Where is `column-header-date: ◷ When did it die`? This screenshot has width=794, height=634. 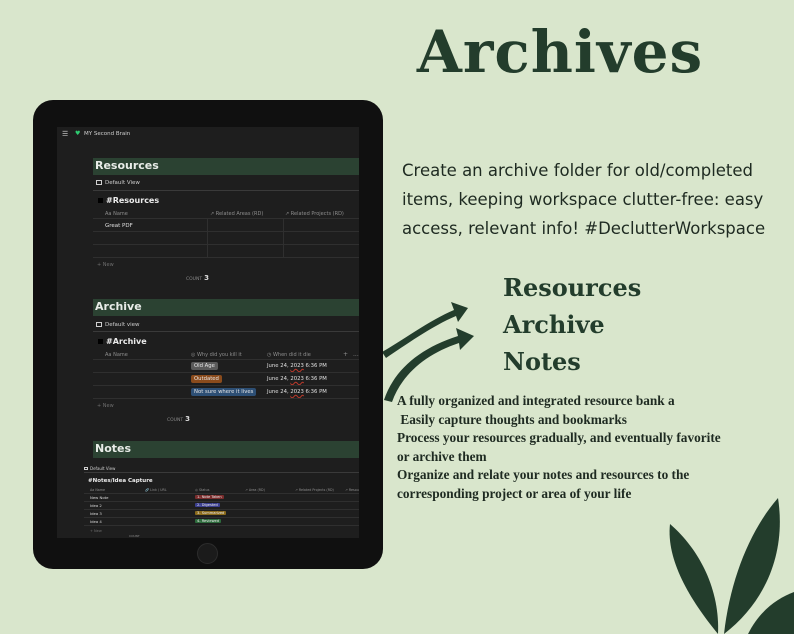 column-header-date: ◷ When did it die is located at coordinates (289, 355).